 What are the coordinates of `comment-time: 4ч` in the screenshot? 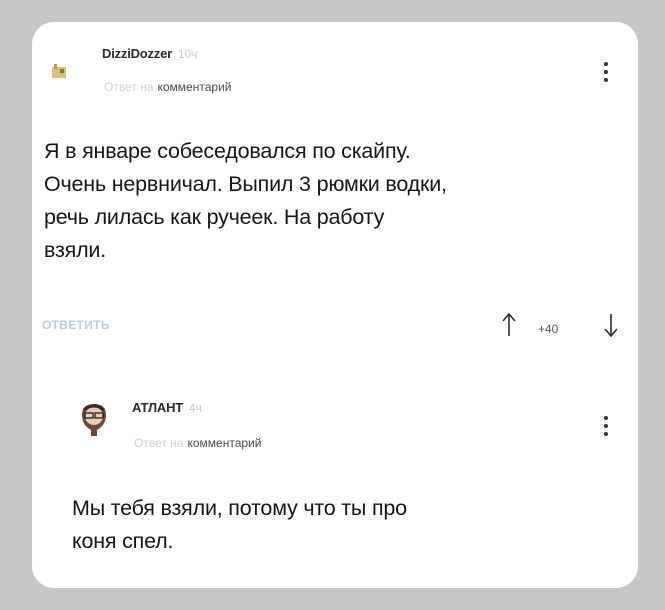 It's located at (195, 408).